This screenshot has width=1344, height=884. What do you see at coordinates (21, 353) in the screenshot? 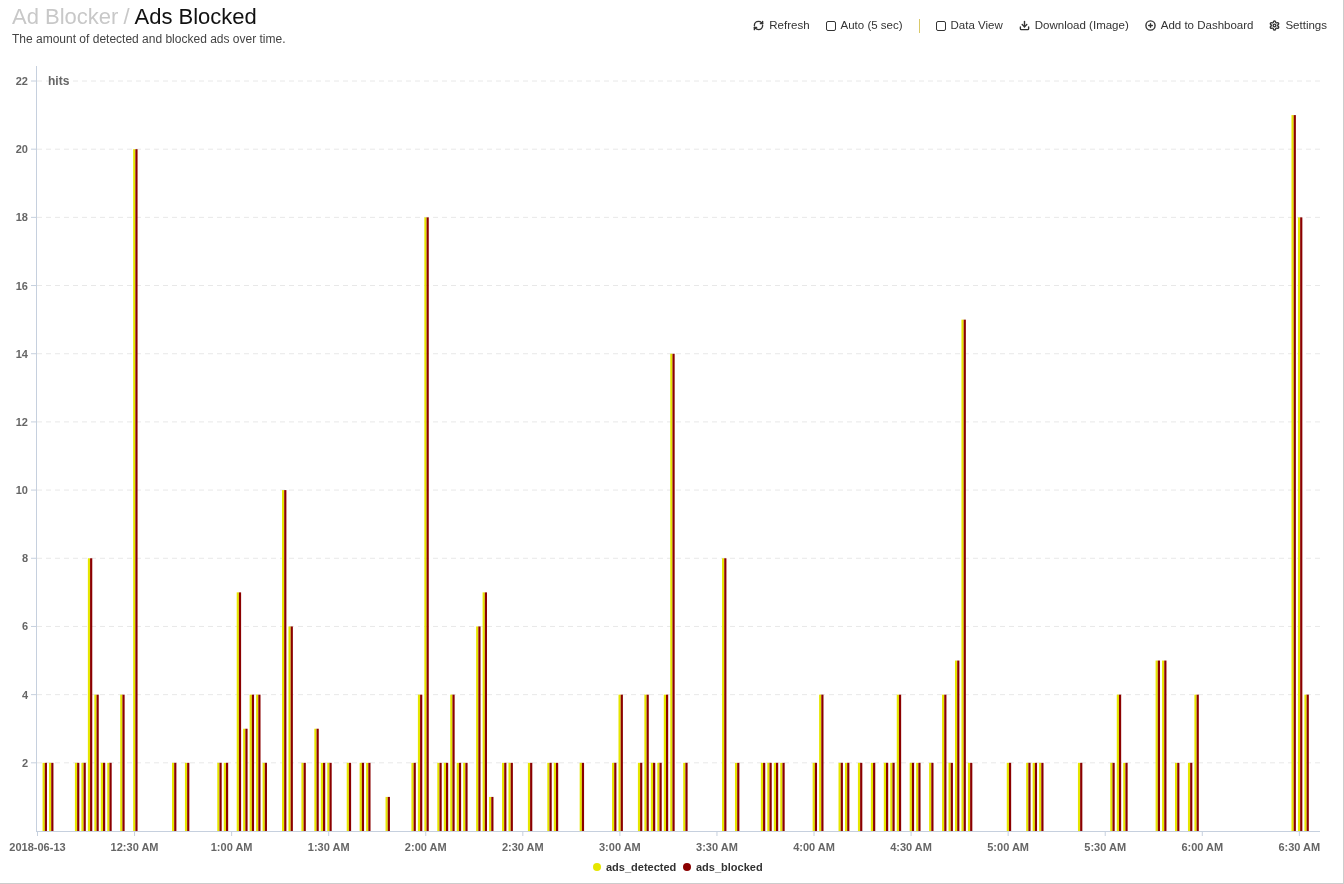
I see `axis-label: 14` at bounding box center [21, 353].